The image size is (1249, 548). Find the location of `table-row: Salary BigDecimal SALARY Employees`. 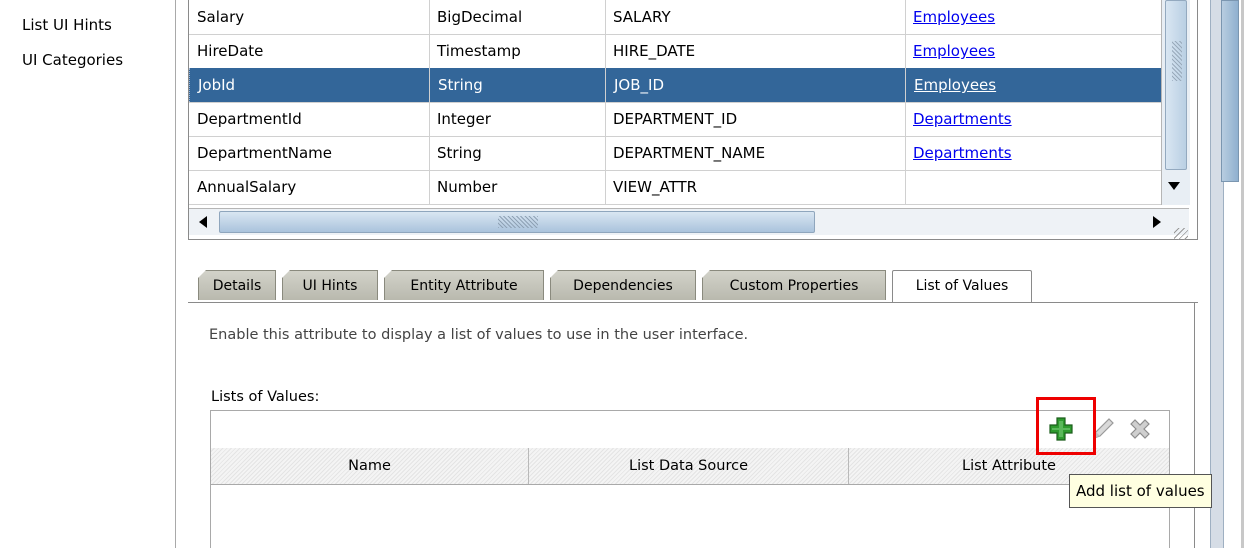

table-row: Salary BigDecimal SALARY Employees is located at coordinates (675, 17).